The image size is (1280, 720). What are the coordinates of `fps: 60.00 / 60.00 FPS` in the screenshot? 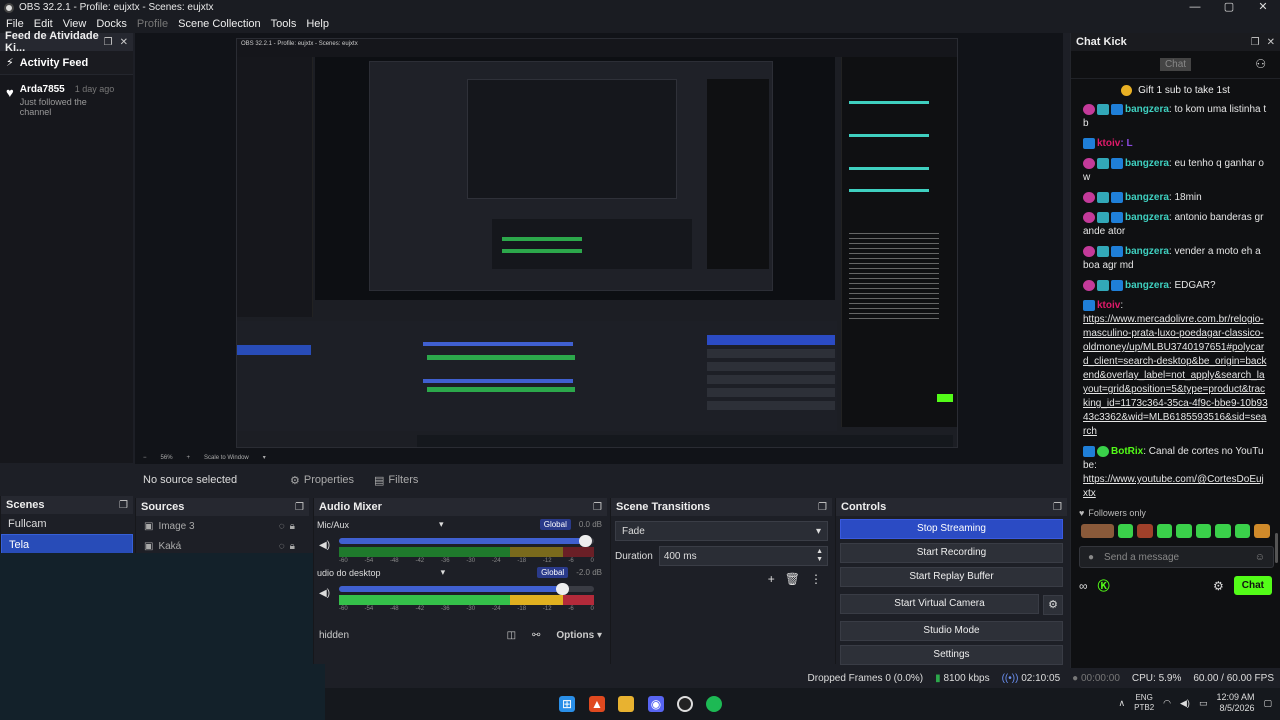 It's located at (1233, 678).